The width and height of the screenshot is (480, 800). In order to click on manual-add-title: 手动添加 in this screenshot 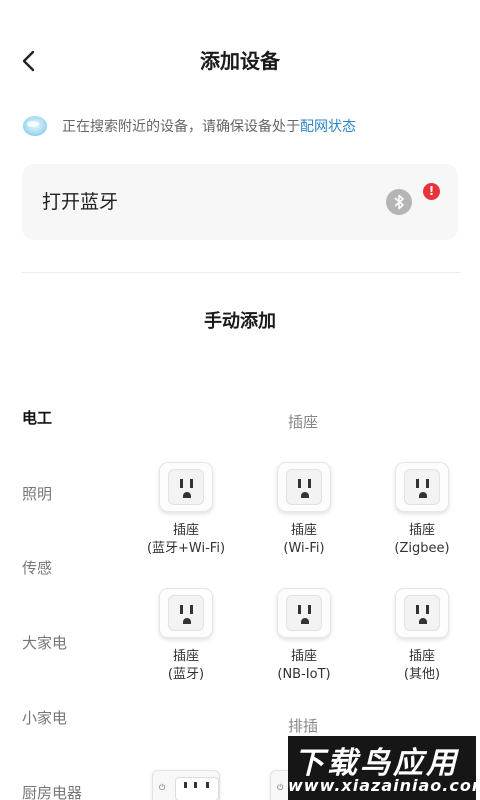, I will do `click(240, 321)`.